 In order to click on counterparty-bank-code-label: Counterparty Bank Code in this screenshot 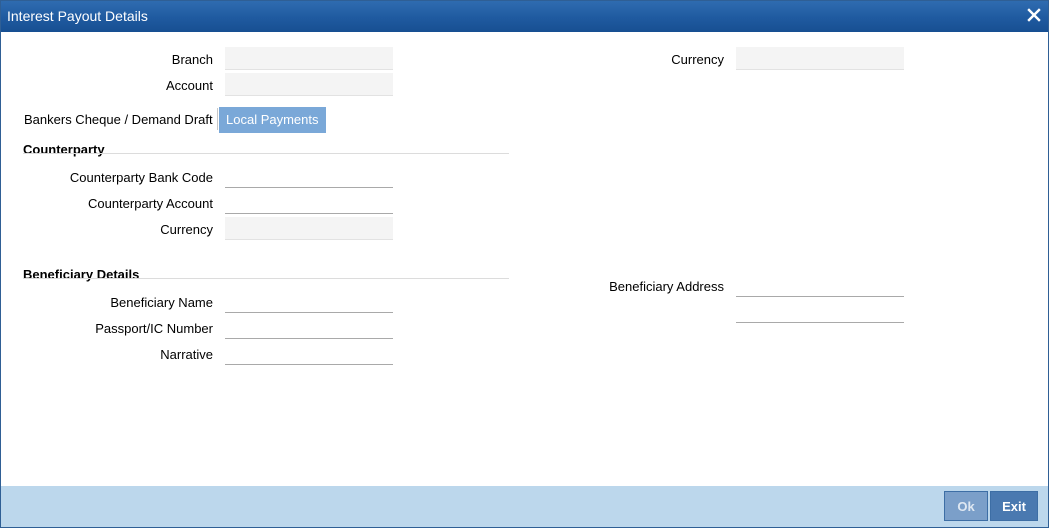, I will do `click(141, 177)`.